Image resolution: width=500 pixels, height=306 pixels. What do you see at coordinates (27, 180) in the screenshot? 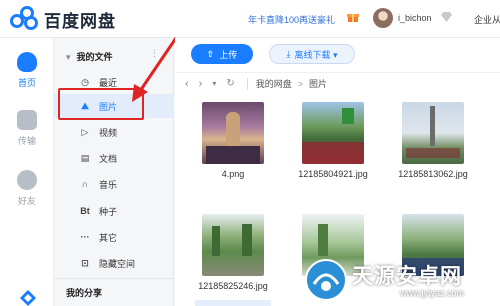
I see `friends-icon` at bounding box center [27, 180].